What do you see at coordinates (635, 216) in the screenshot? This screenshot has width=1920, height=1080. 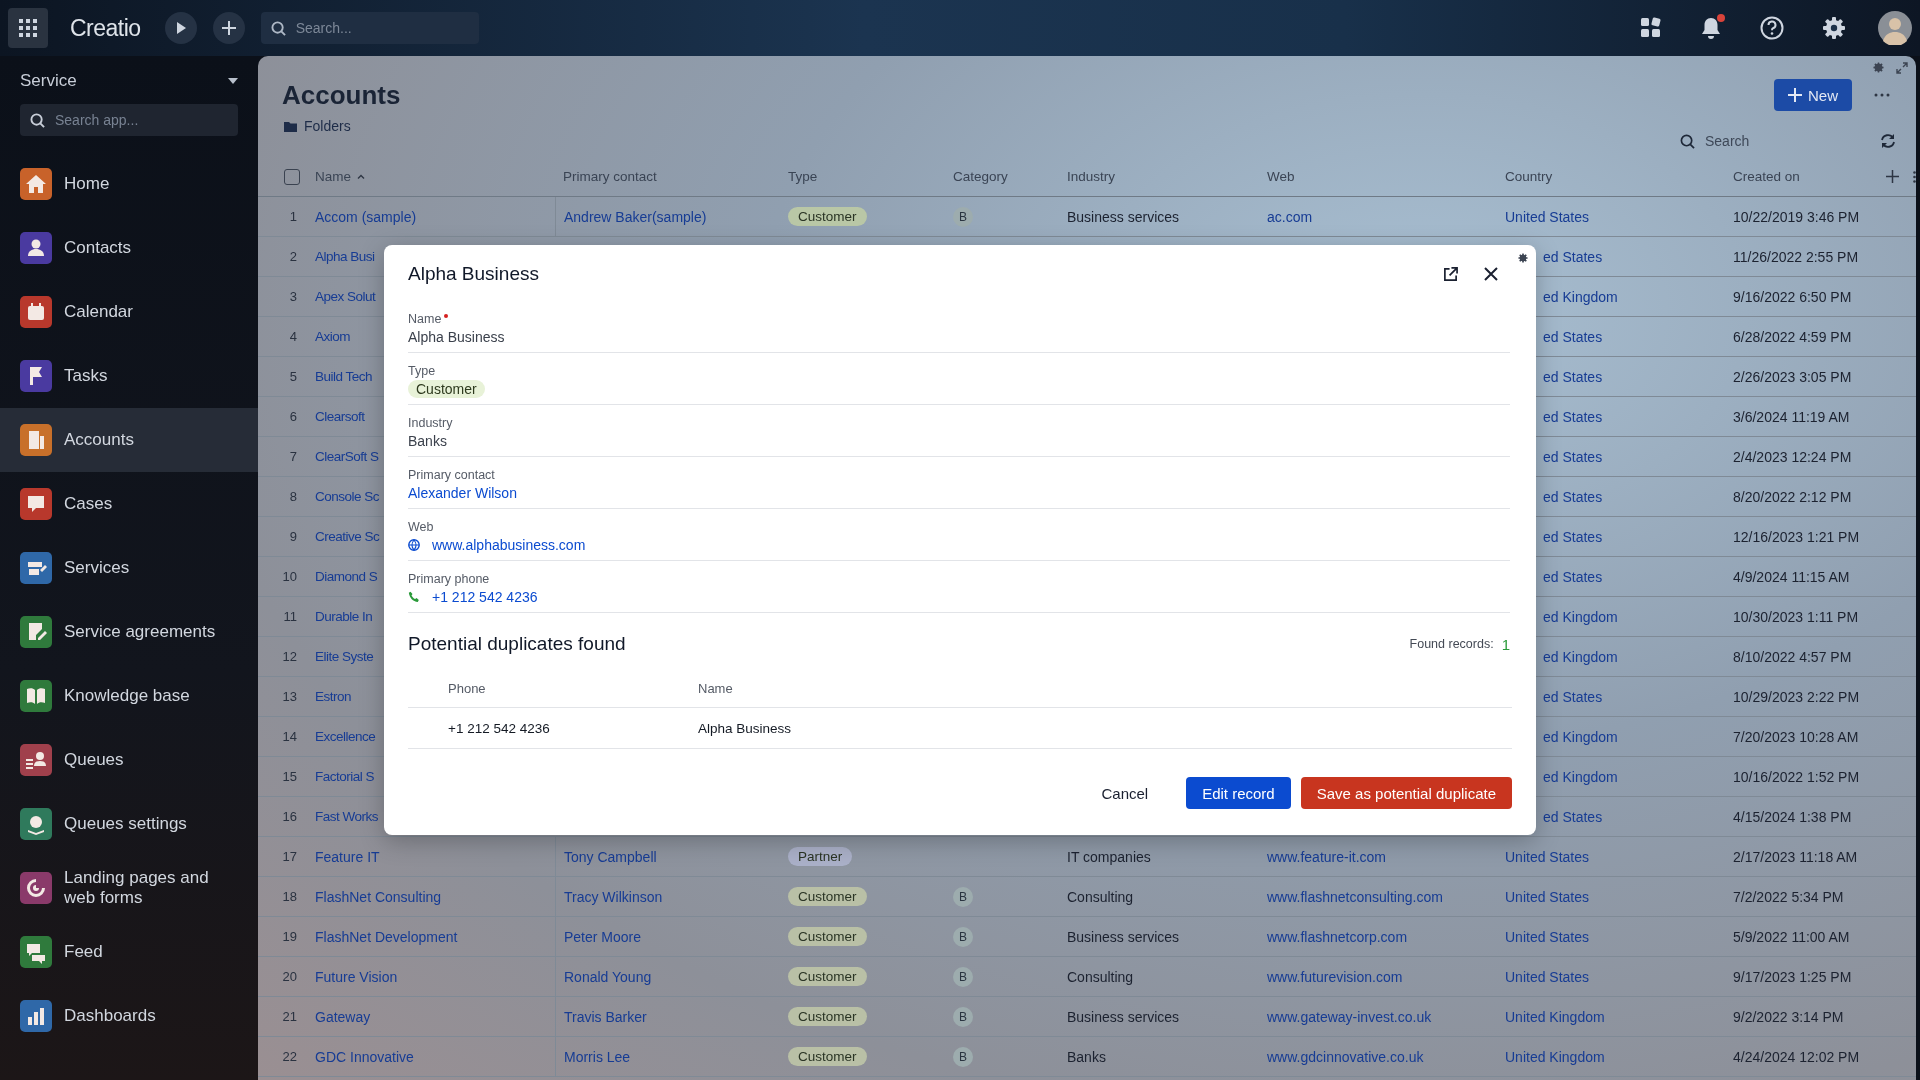 I see `contact-link: Andrew Baker(sample)` at bounding box center [635, 216].